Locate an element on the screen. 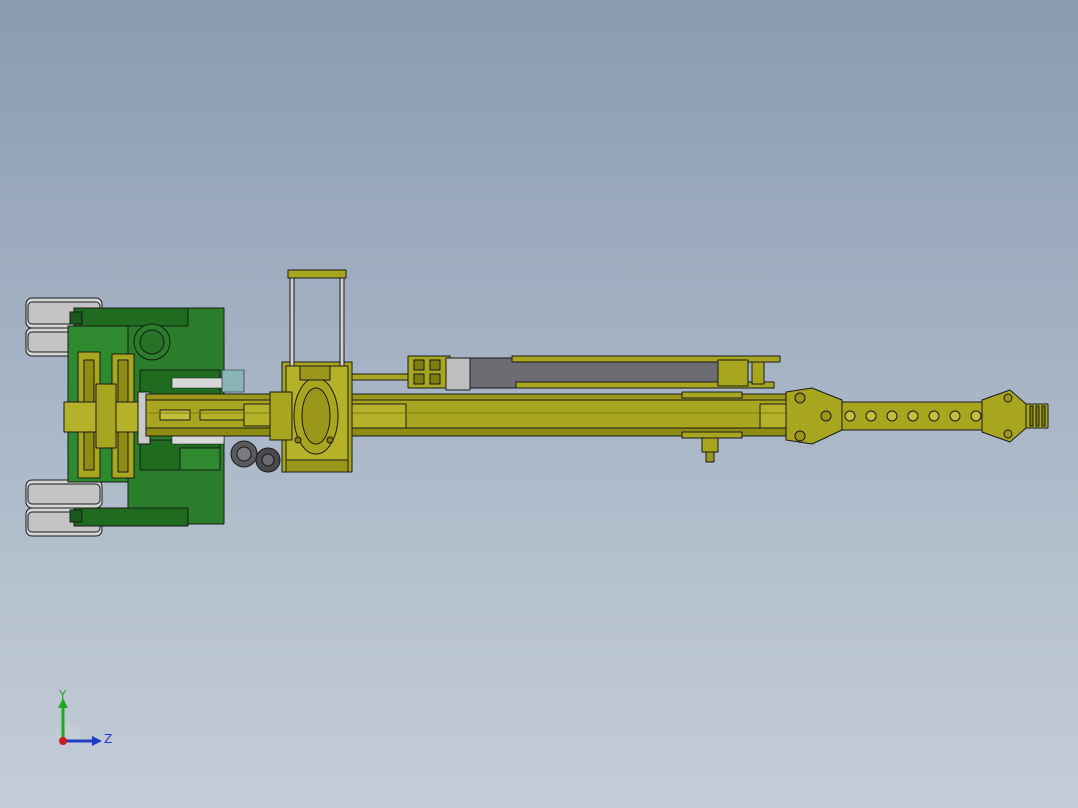 Image resolution: width=1078 pixels, height=808 pixels. z-axis-label: Z is located at coordinates (108, 739).